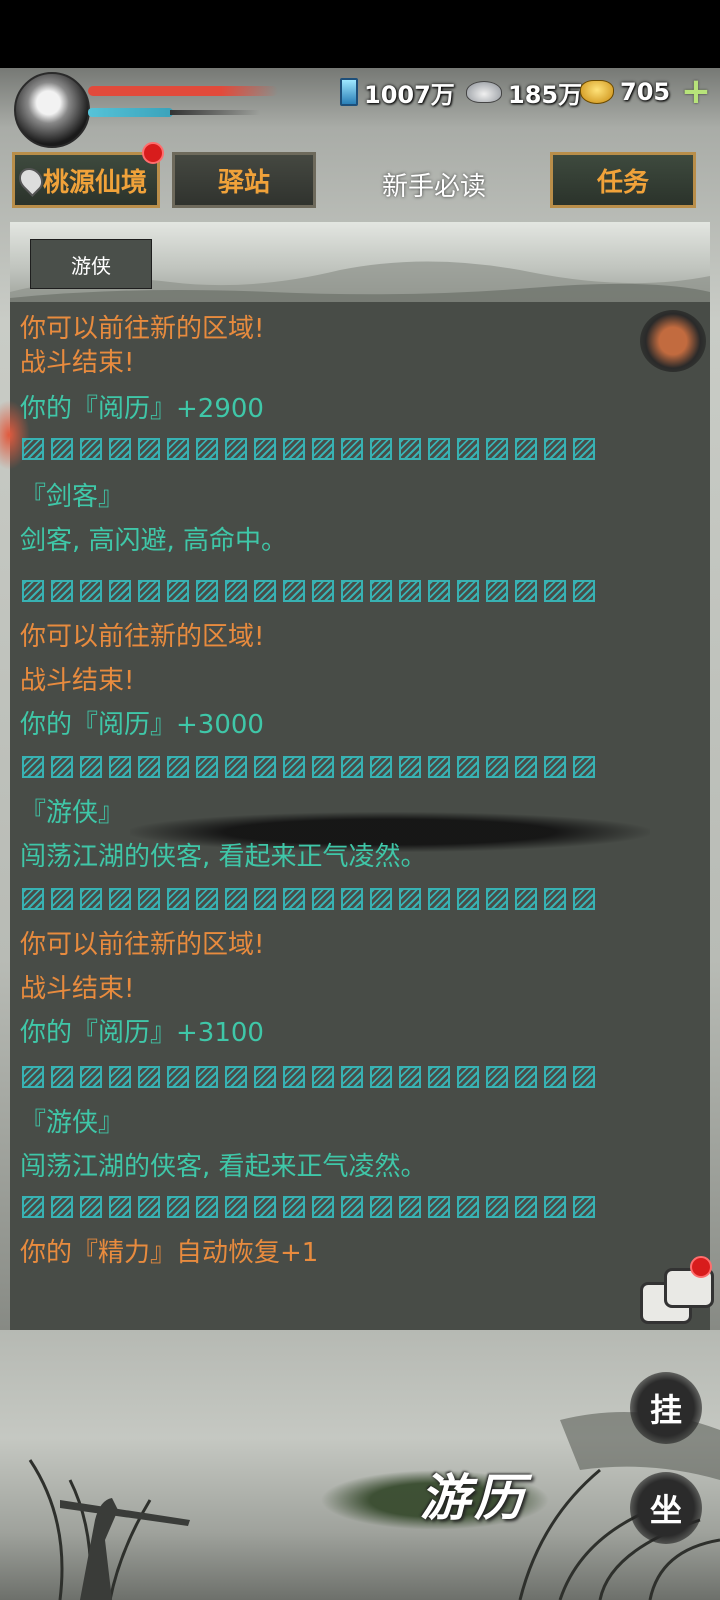 This screenshot has width=720, height=1600. What do you see at coordinates (223, 857) in the screenshot?
I see `log-line: 闯荡江湖的侠客, 看起来正气凌然。` at bounding box center [223, 857].